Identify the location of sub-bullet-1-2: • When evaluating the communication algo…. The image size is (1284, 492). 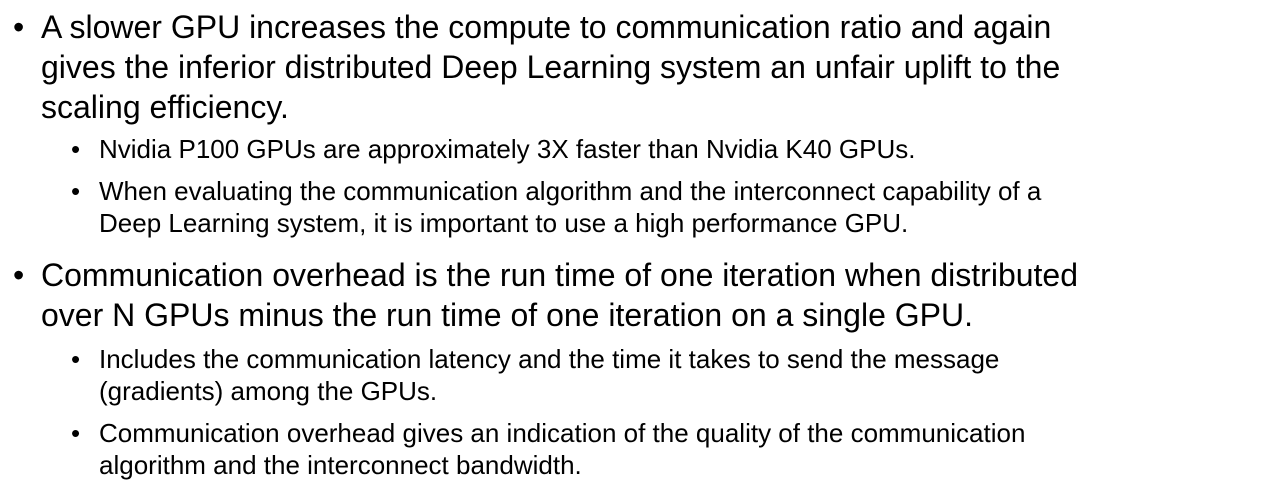
(556, 207).